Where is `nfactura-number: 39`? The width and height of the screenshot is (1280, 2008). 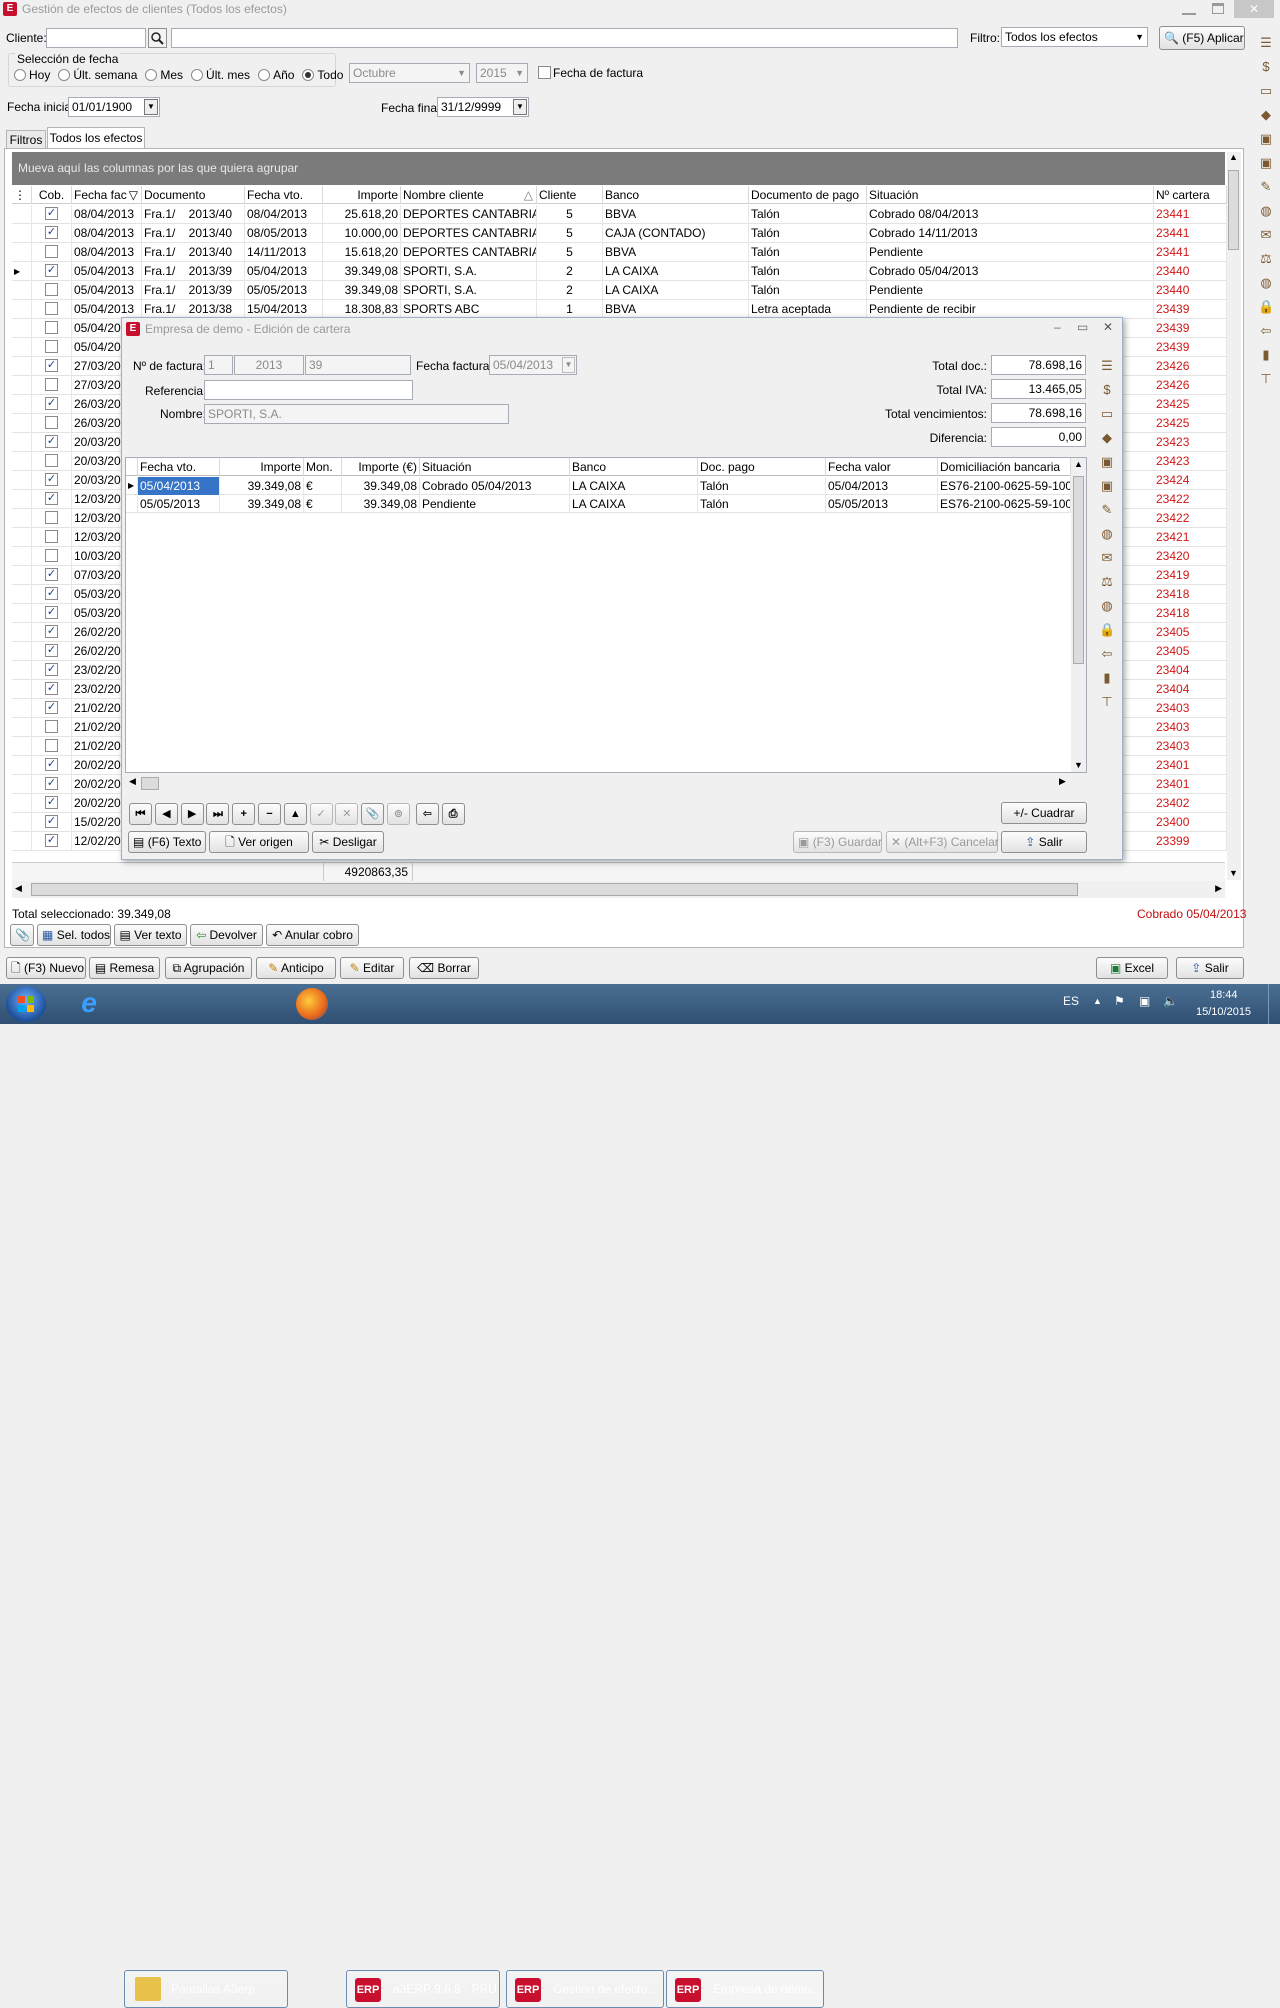
nfactura-number: 39 is located at coordinates (358, 365).